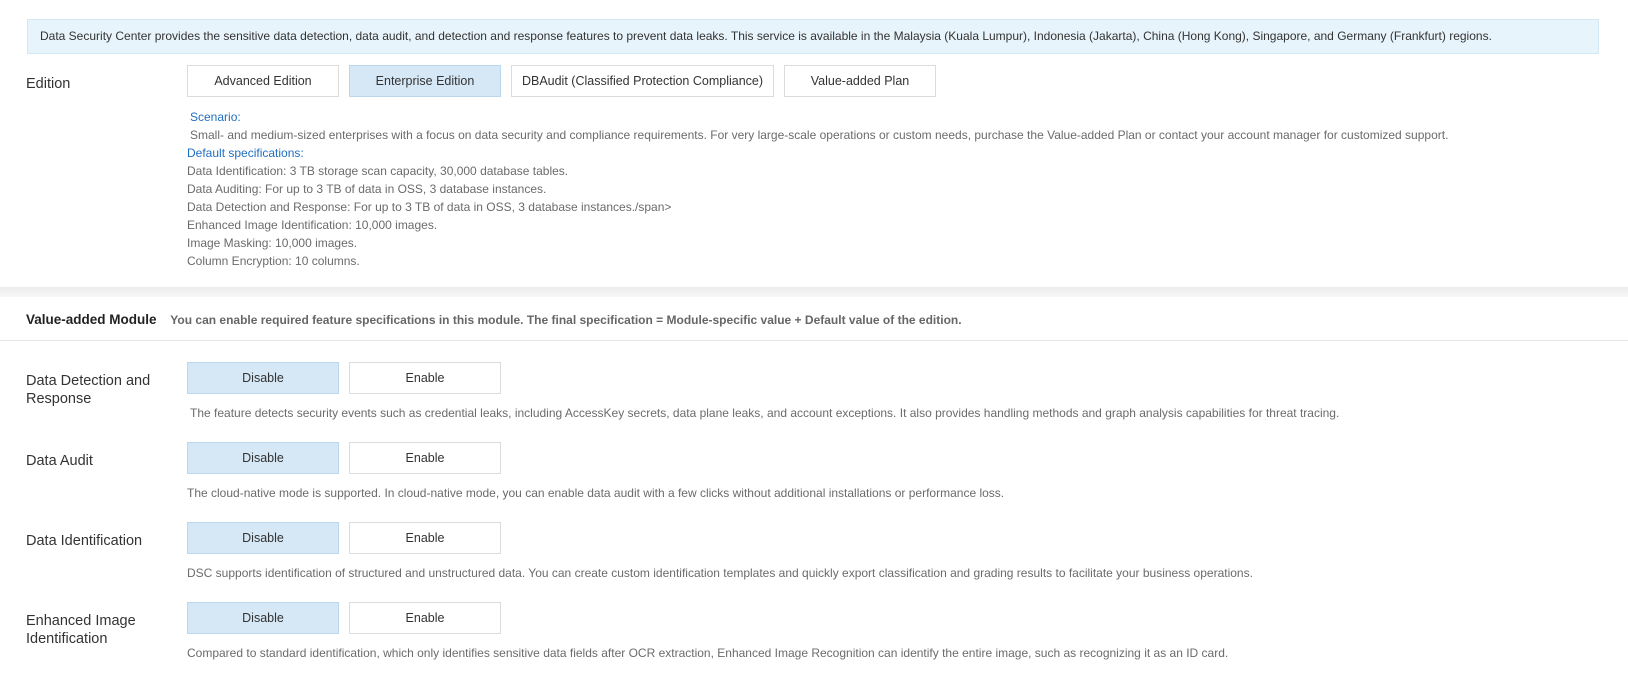 The image size is (1628, 676). I want to click on ddr-label: Data Detection and Response, so click(88, 390).